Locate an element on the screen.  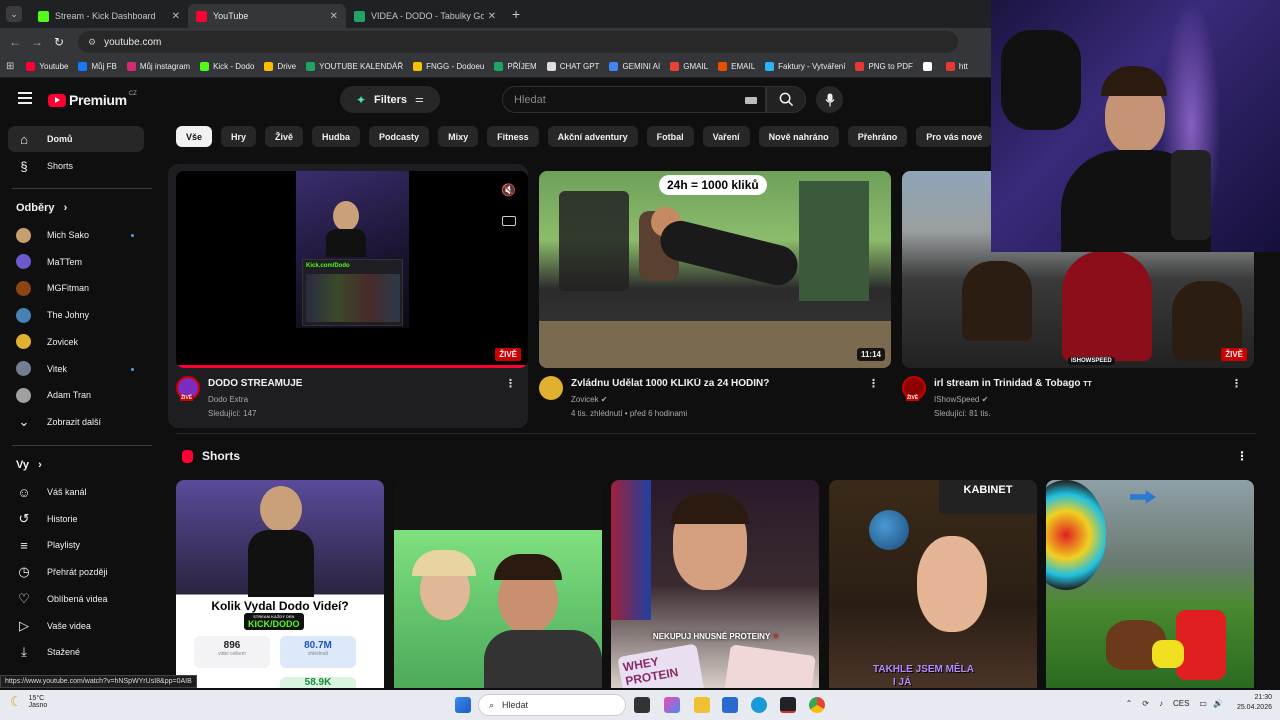
site-info-icon: ⚙ is located at coordinates (92, 42).